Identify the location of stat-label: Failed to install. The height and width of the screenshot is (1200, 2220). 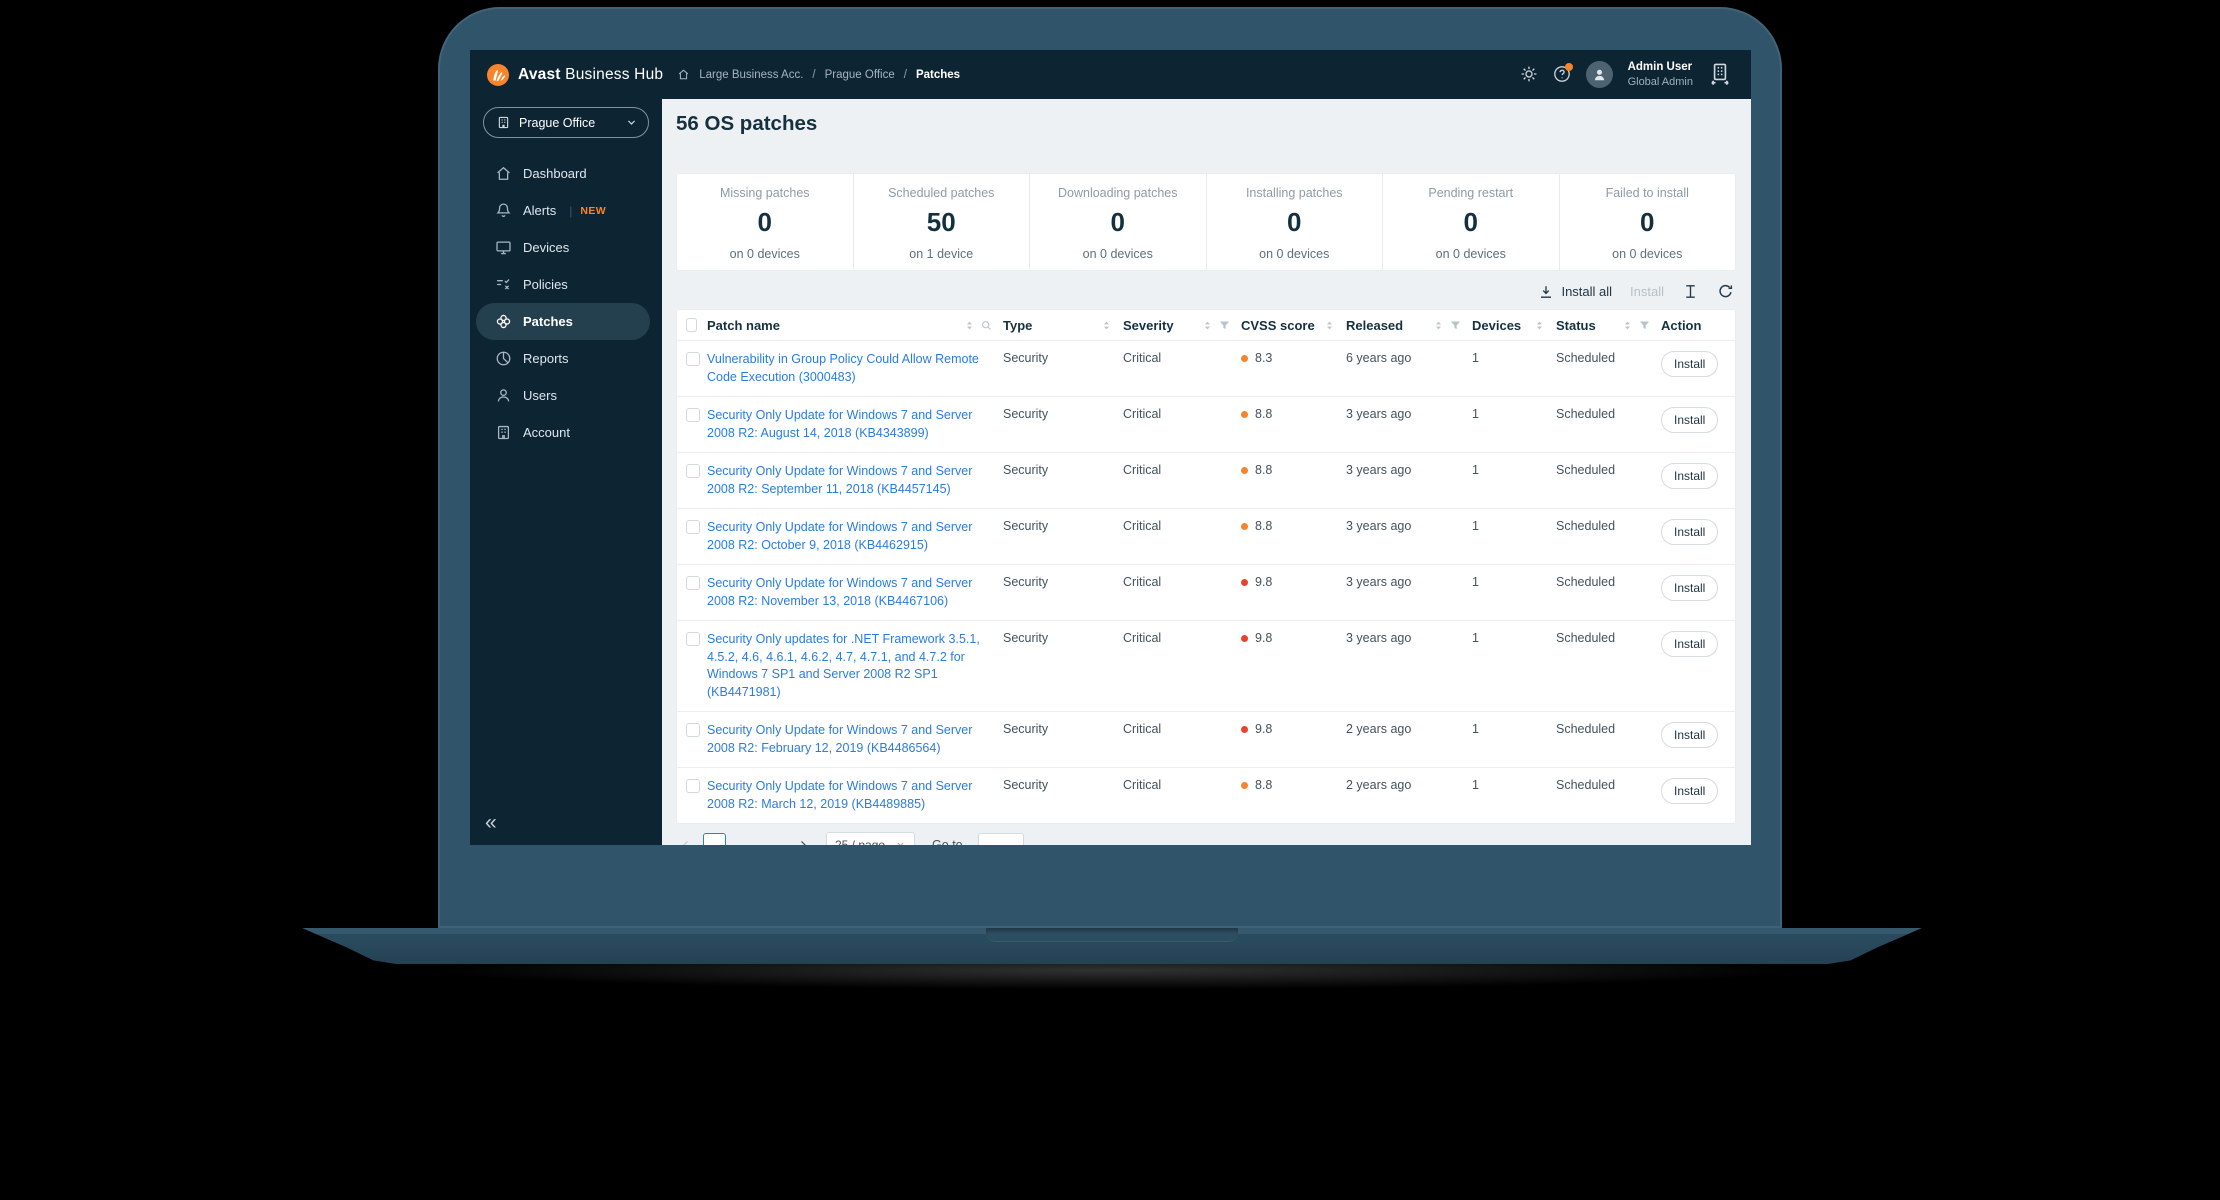
(1647, 193).